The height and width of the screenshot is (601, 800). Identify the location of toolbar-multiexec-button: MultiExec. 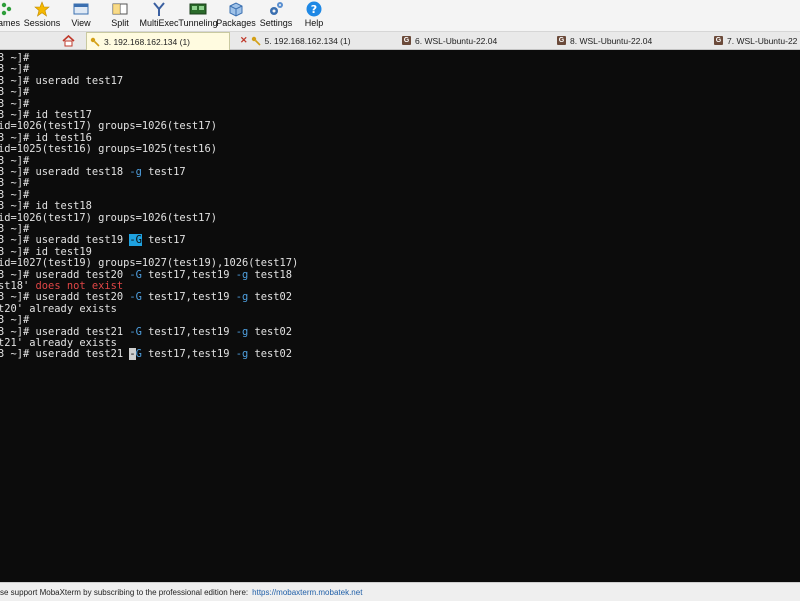
(159, 15).